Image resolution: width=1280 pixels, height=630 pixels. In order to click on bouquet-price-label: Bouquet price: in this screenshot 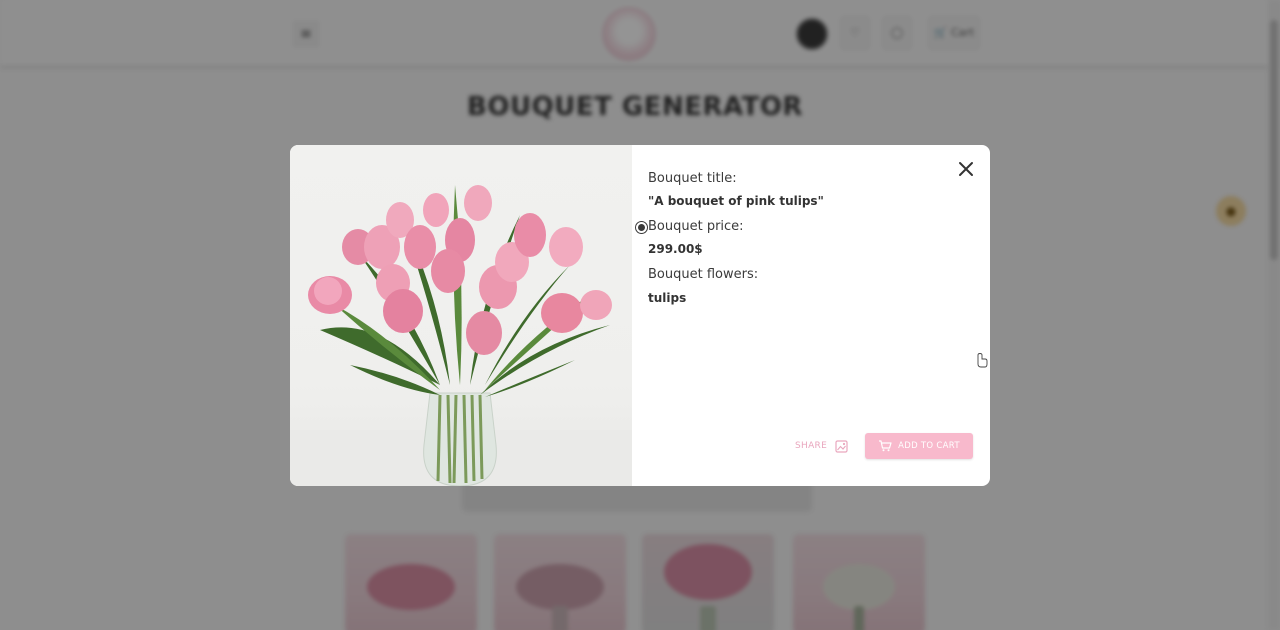, I will do `click(696, 226)`.